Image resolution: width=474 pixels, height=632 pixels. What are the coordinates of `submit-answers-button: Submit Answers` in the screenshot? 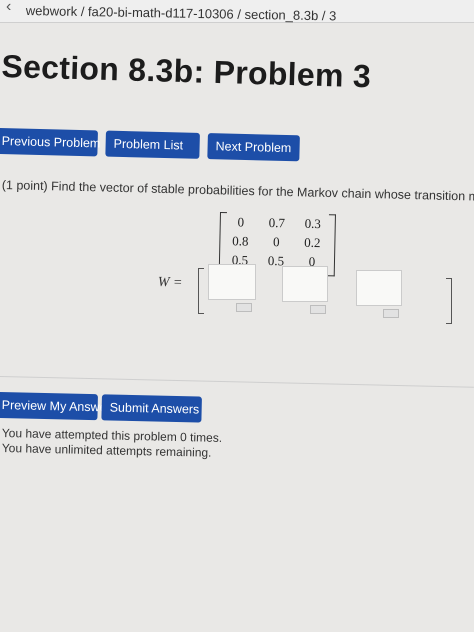 It's located at (151, 408).